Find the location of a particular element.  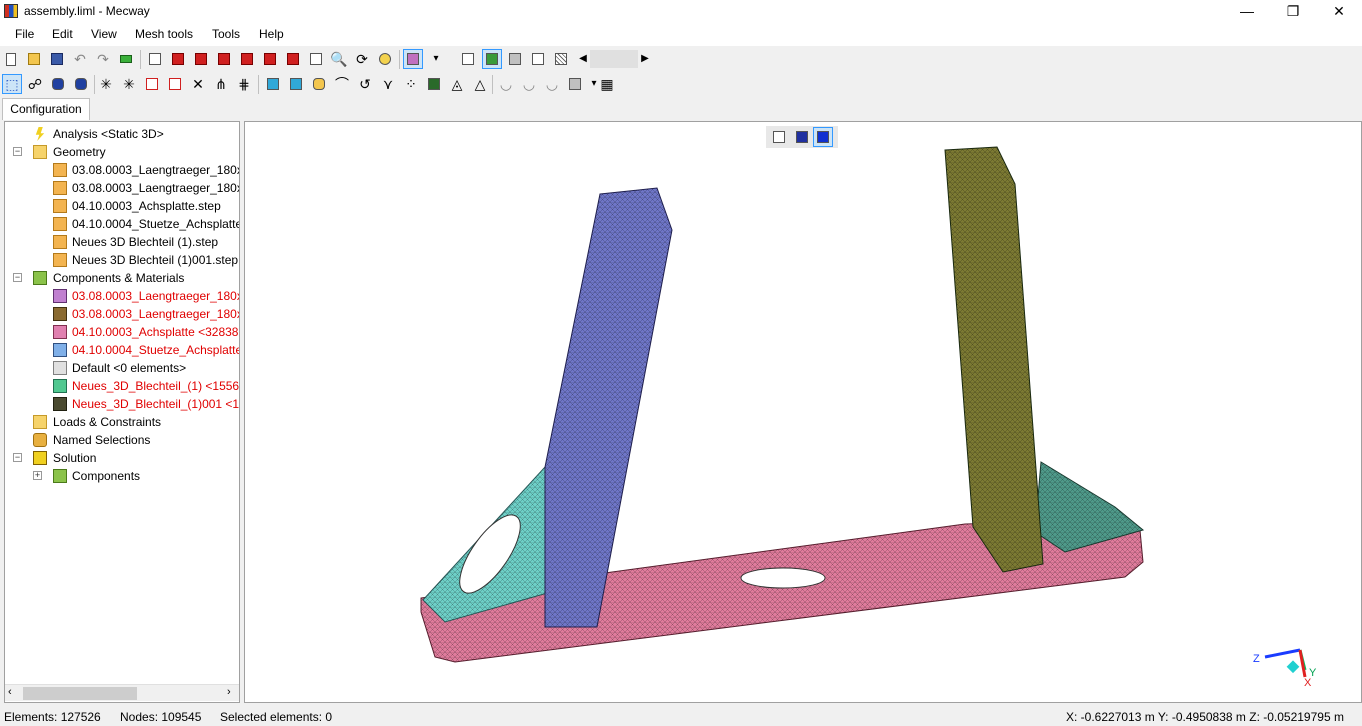

solution-icon is located at coordinates (40, 458).